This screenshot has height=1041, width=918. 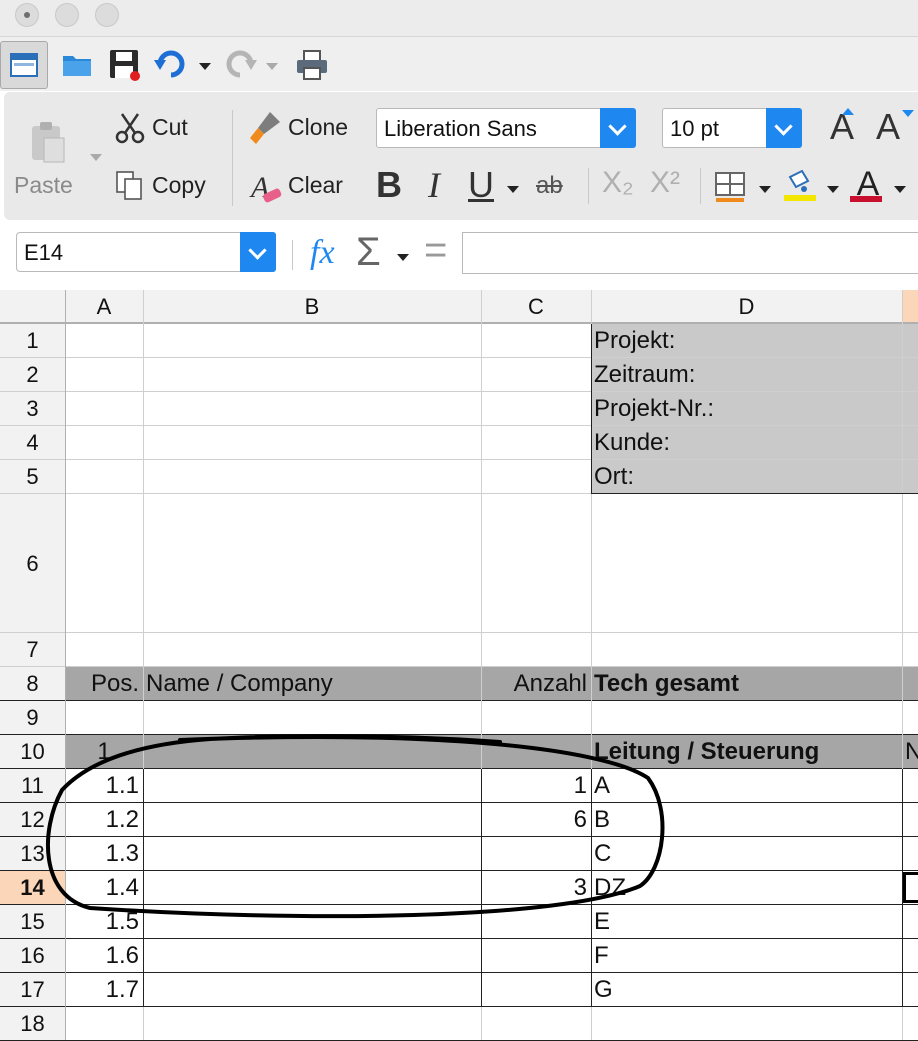 I want to click on row-header-8: 8, so click(x=32, y=684).